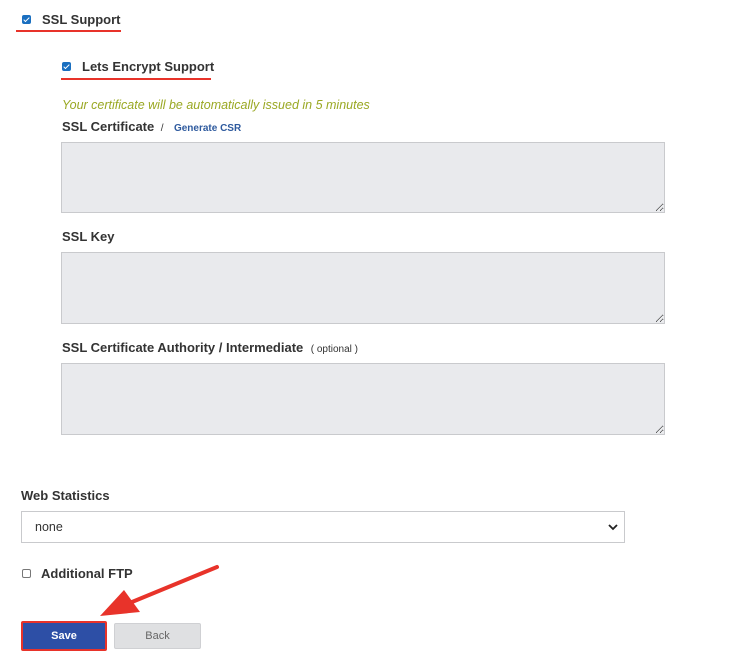 The height and width of the screenshot is (665, 744). I want to click on ssl-certificate-label: SSL Certificate, so click(108, 126).